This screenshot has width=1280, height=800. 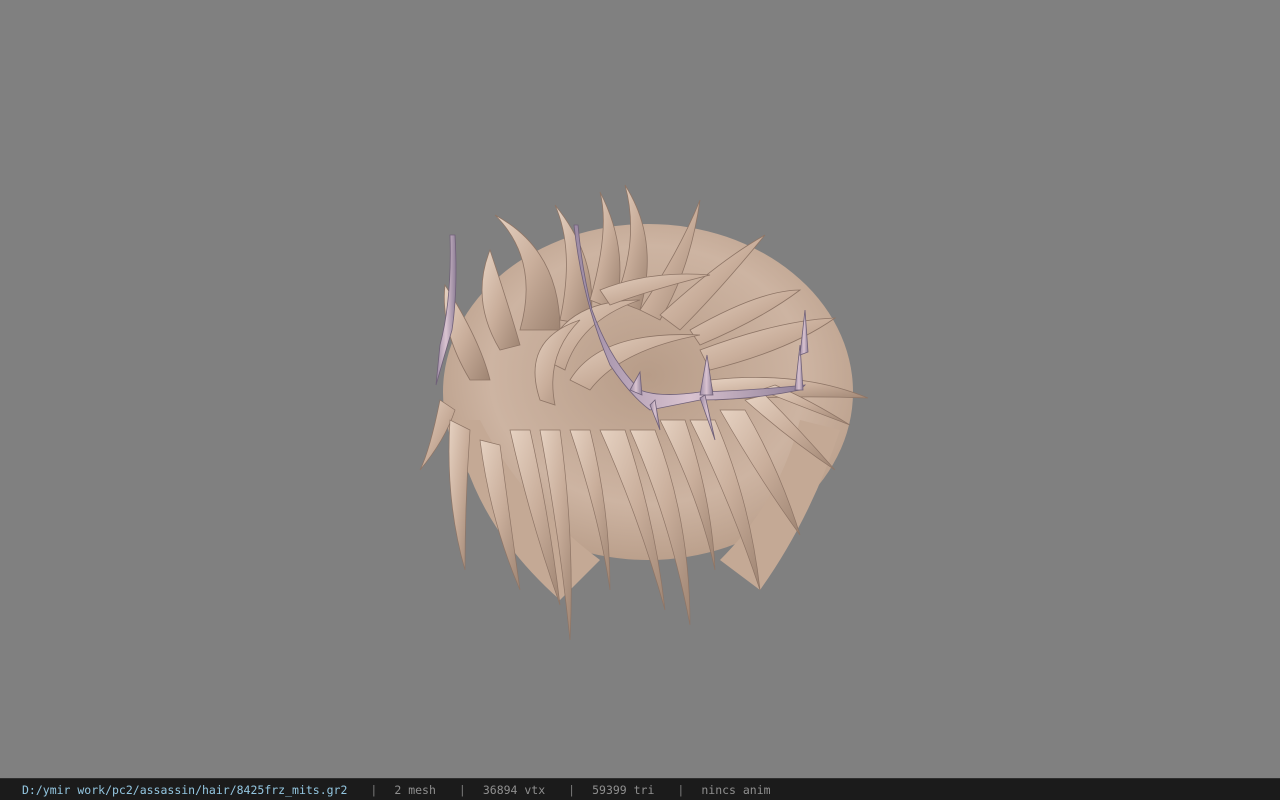 What do you see at coordinates (623, 789) in the screenshot?
I see `triangle-count: 59399 tri` at bounding box center [623, 789].